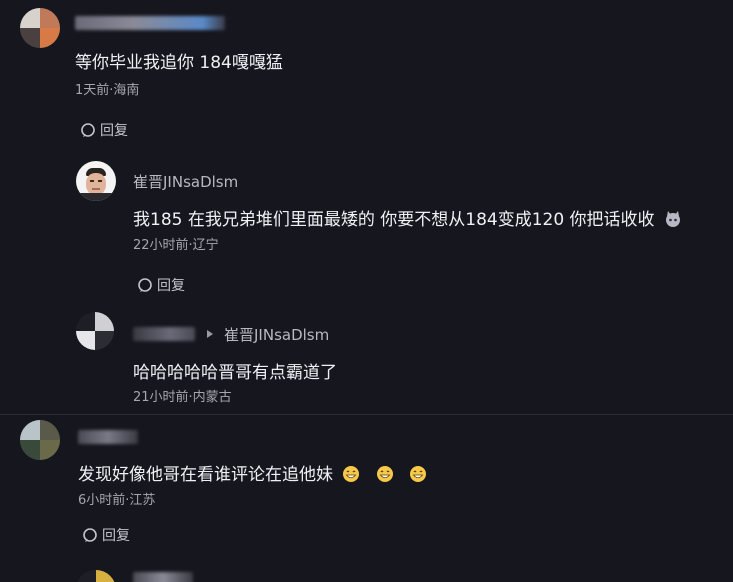 Image resolution: width=733 pixels, height=582 pixels. What do you see at coordinates (407, 217) in the screenshot?
I see `comment-text: 我185 在我兄弟堆们里面最矮的 你要不想从184变成120 你把话收收` at bounding box center [407, 217].